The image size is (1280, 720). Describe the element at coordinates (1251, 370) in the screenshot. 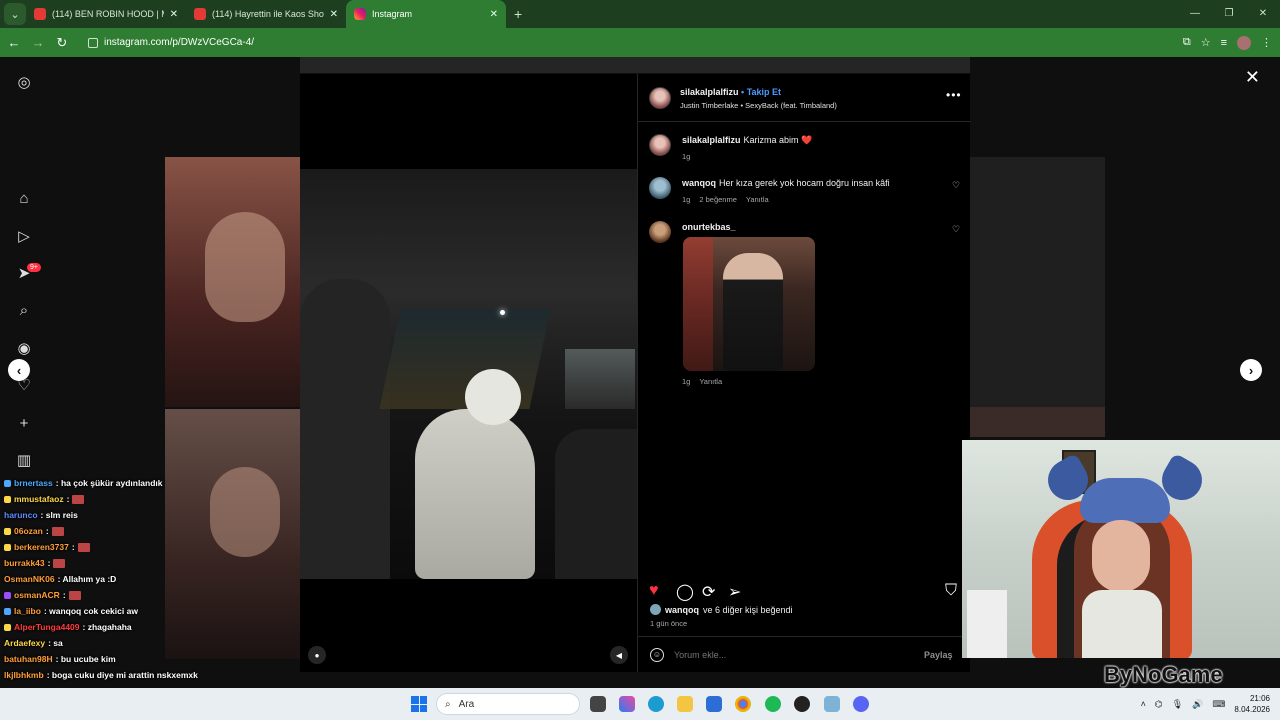

I see `next-post-arrow-icon: ›` at that location.